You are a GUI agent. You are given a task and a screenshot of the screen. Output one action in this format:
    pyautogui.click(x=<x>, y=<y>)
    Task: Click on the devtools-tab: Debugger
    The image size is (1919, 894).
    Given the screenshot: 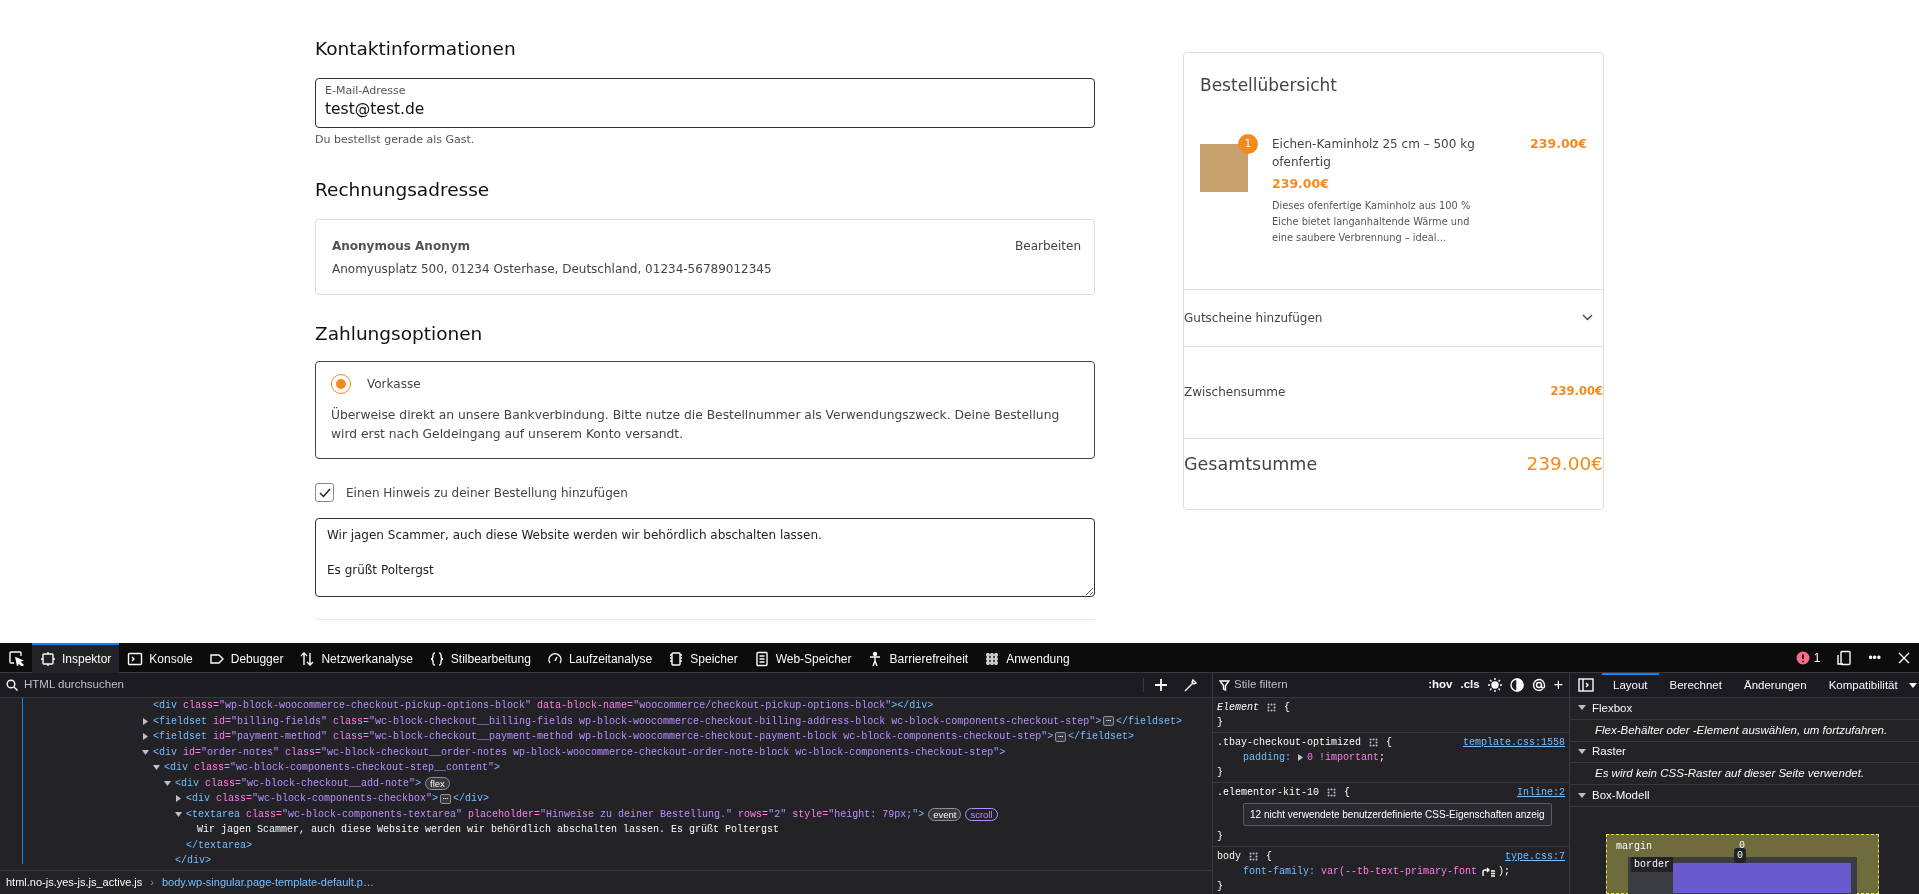 What is the action you would take?
    pyautogui.click(x=246, y=657)
    